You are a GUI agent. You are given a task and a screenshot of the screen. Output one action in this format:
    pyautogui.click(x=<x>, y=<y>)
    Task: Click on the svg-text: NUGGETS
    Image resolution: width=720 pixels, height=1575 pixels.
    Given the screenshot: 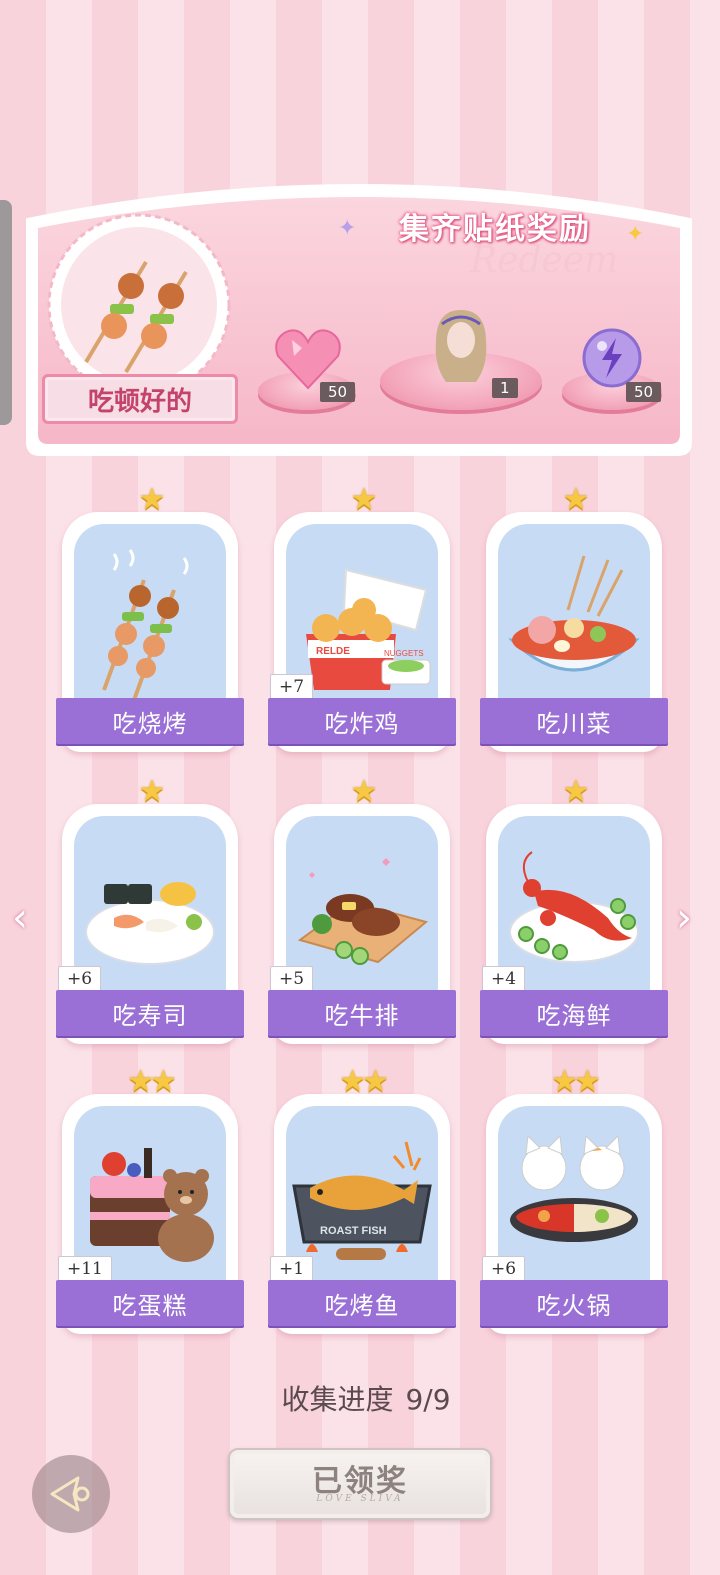 What is the action you would take?
    pyautogui.click(x=404, y=653)
    